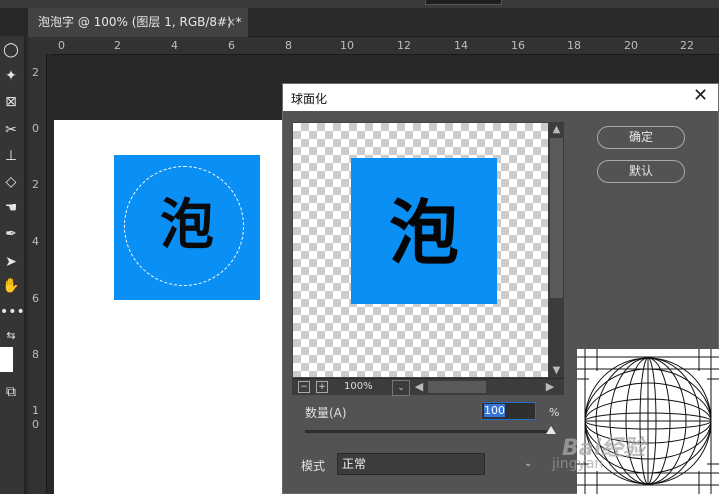 This screenshot has height=494, width=719. What do you see at coordinates (641, 137) in the screenshot?
I see `ok-button: 确定` at bounding box center [641, 137].